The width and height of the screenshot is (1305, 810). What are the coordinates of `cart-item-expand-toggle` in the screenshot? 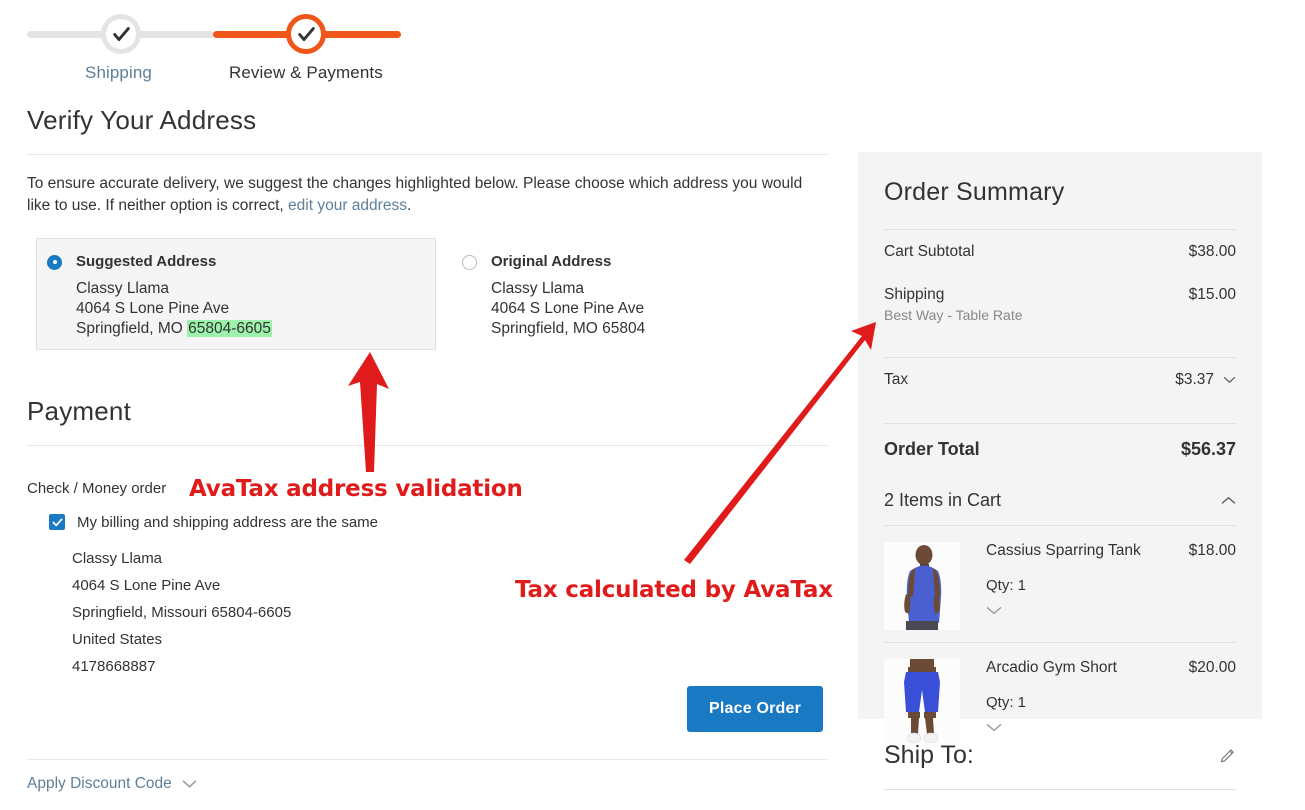 It's located at (1111, 610).